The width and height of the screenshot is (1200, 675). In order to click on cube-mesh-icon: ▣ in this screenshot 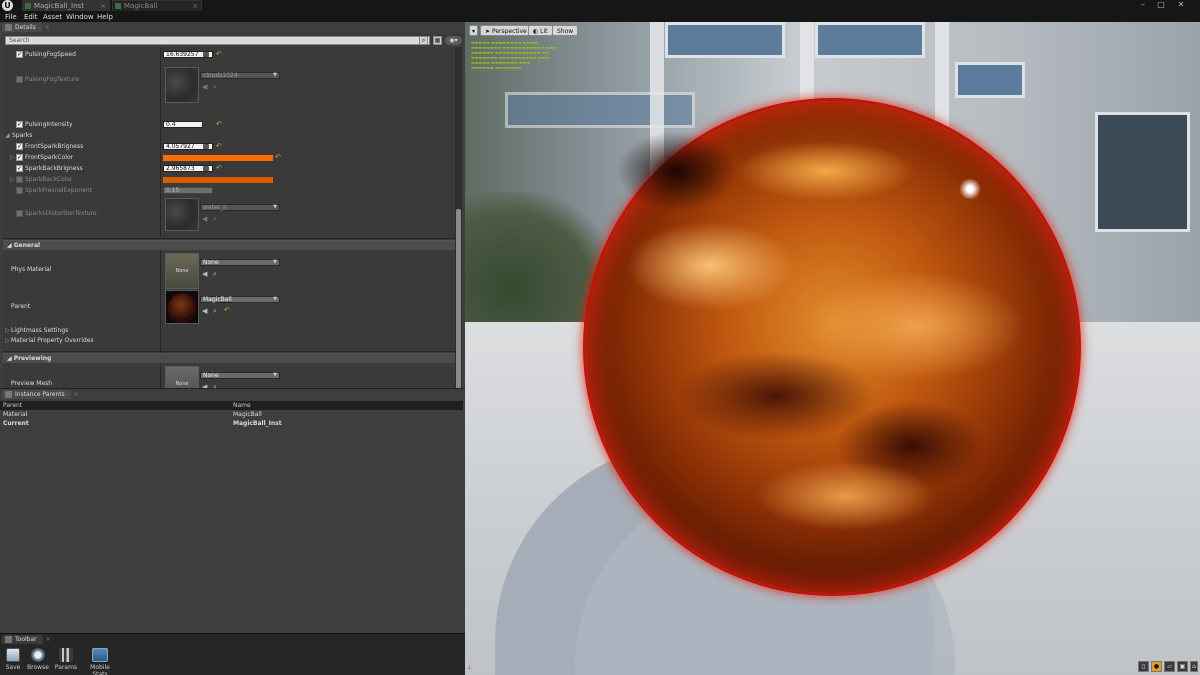, I will do `click(1182, 666)`.